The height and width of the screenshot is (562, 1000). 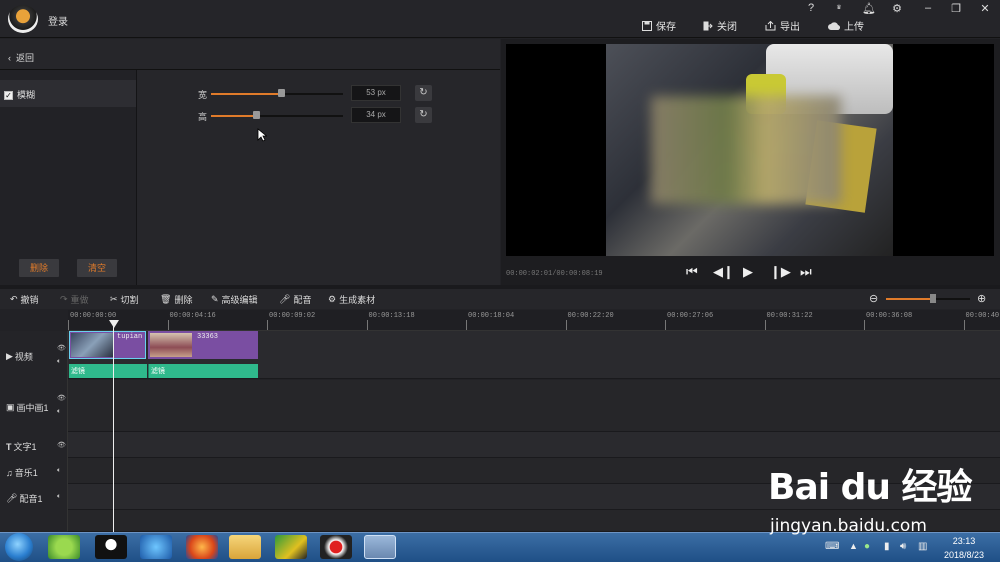 I want to click on width-value: 53 px, so click(x=376, y=93).